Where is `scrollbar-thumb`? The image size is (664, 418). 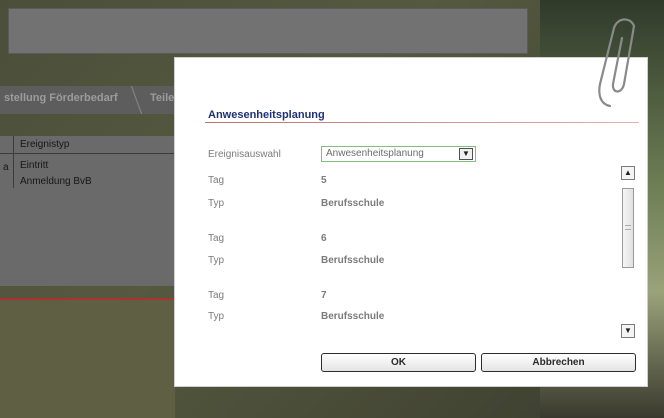
scrollbar-thumb is located at coordinates (628, 228).